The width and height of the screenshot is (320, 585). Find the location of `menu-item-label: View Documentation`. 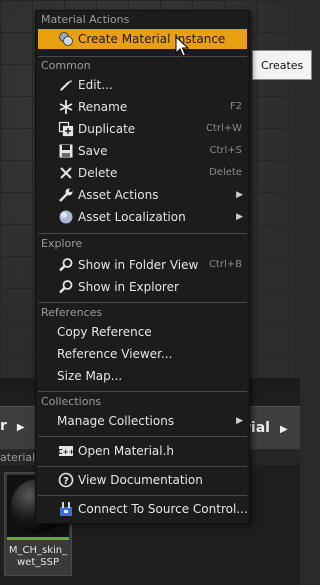

menu-item-label: View Documentation is located at coordinates (140, 480).